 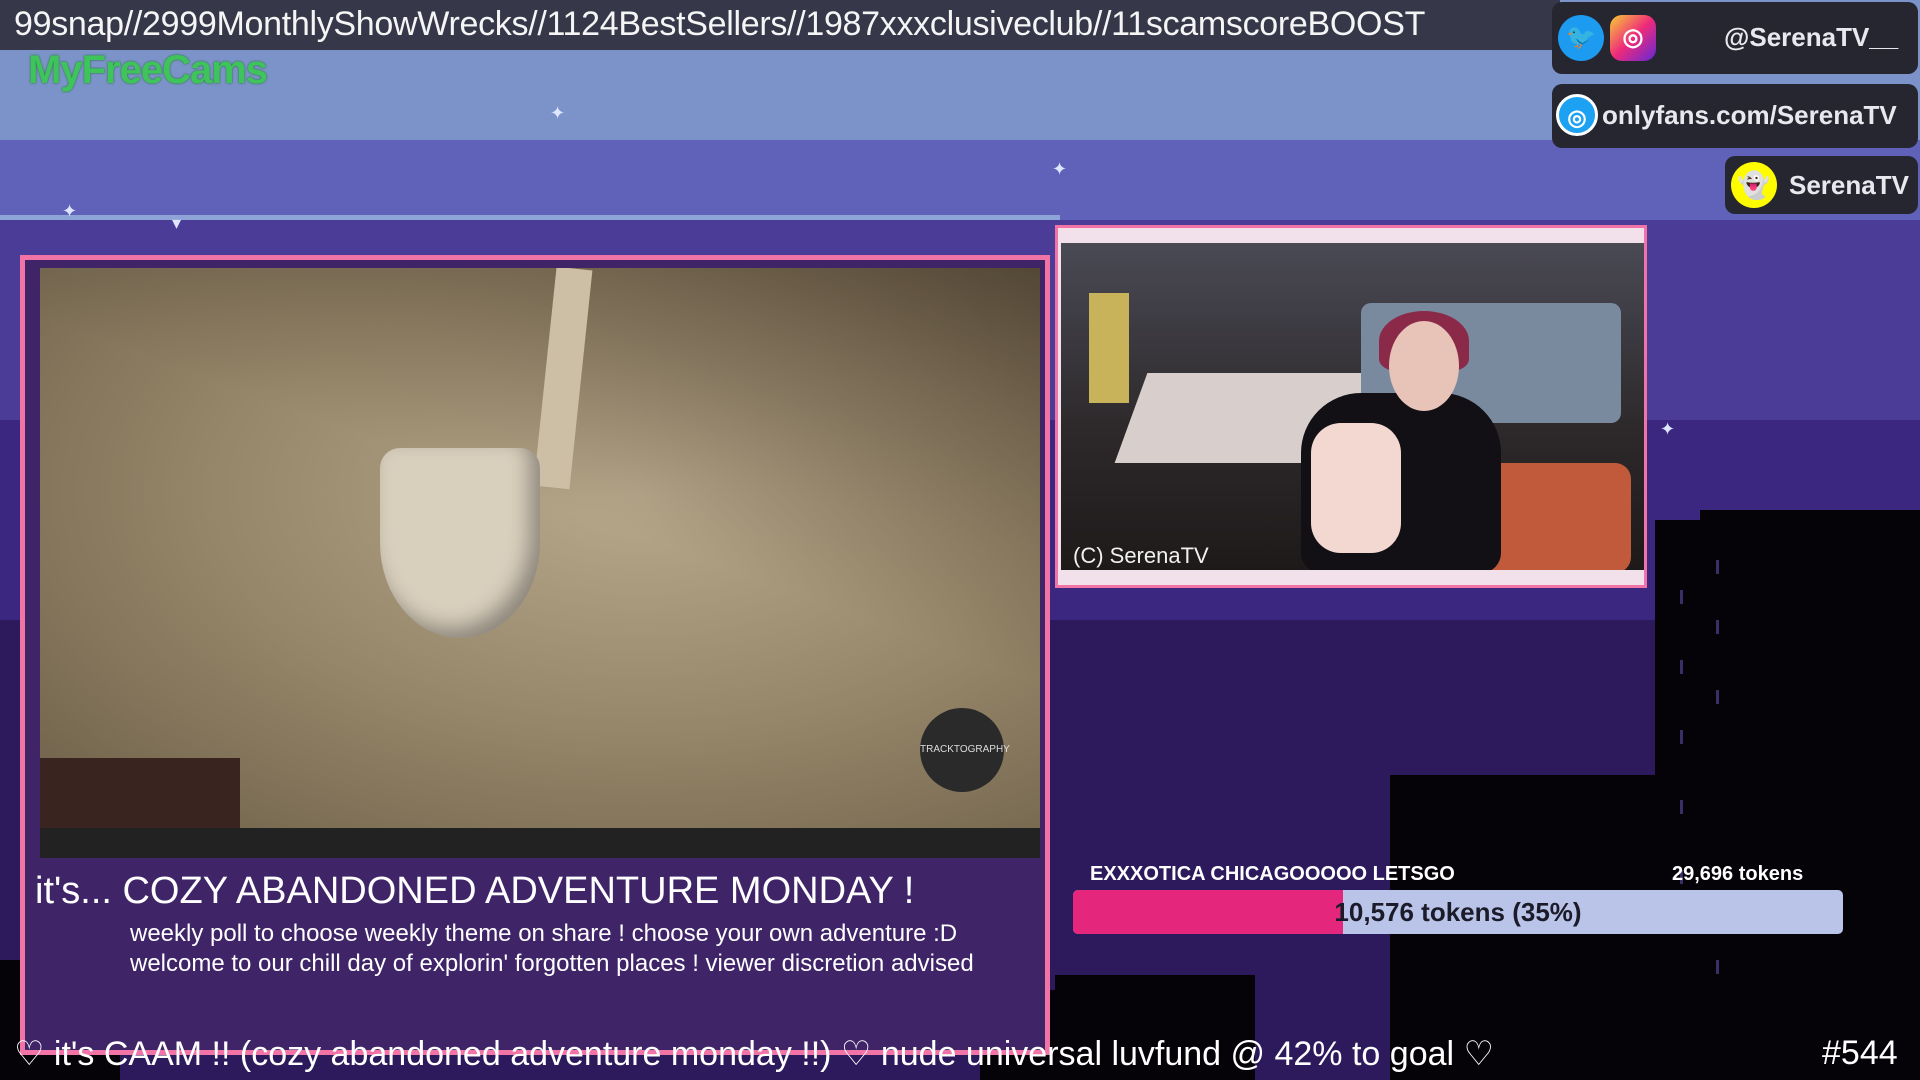 What do you see at coordinates (1860, 1053) in the screenshot?
I see `episode-number: #544` at bounding box center [1860, 1053].